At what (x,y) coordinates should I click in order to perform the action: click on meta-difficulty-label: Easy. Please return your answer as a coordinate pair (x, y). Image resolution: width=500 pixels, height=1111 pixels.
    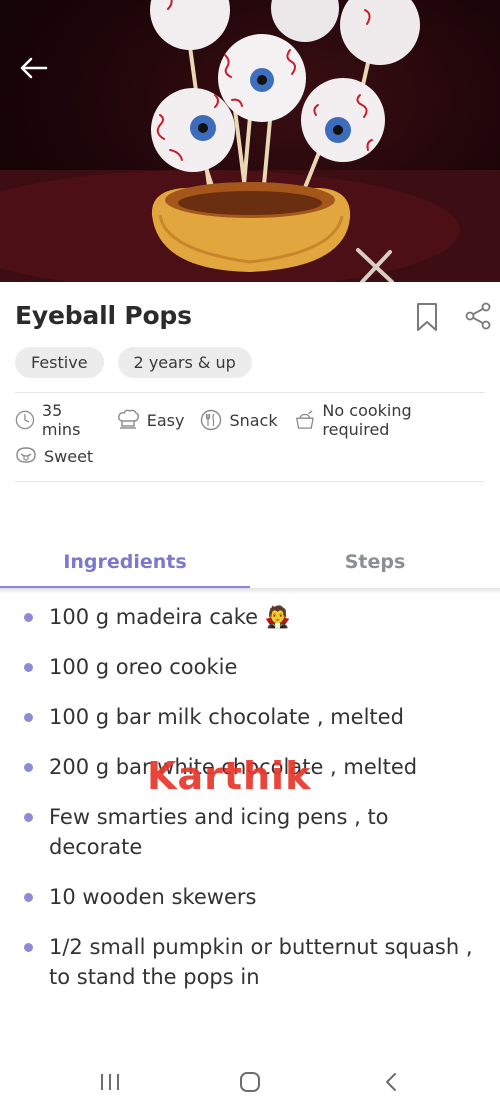
    Looking at the image, I should click on (165, 420).